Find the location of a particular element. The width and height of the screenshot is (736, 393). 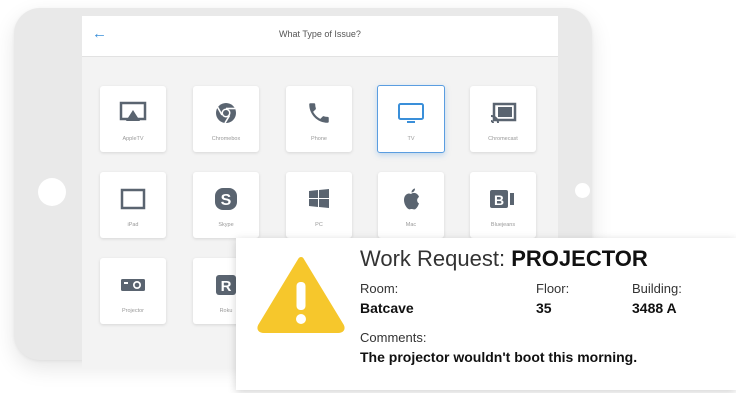

tablet-icon is located at coordinates (133, 199).